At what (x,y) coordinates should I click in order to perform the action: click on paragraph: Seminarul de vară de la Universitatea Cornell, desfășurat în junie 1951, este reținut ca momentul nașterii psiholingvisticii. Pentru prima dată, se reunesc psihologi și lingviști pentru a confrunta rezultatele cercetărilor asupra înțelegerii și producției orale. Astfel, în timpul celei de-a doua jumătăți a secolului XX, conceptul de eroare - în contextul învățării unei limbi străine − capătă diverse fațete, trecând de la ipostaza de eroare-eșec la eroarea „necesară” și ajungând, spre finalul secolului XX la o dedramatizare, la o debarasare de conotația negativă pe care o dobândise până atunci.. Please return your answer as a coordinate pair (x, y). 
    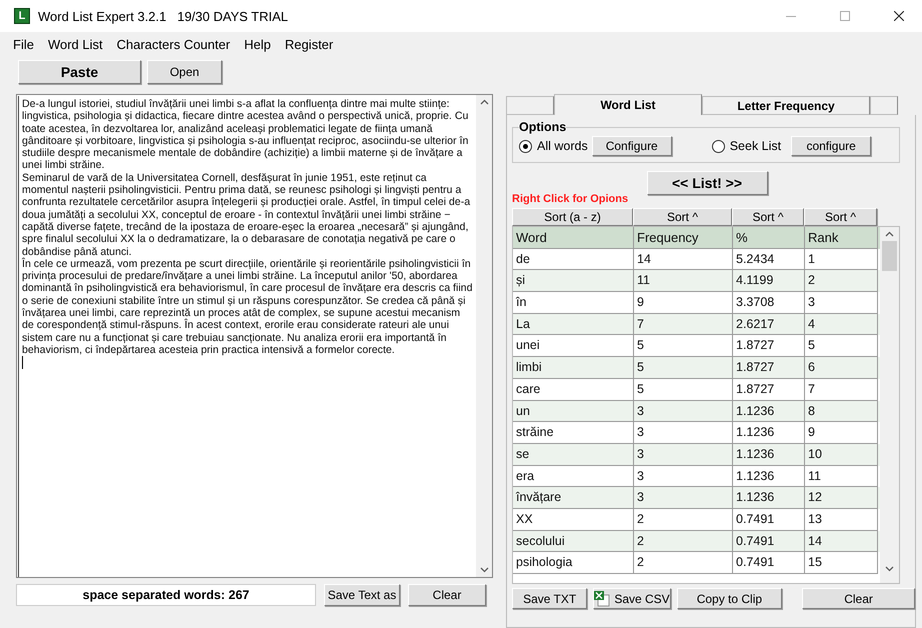
    Looking at the image, I should click on (247, 215).